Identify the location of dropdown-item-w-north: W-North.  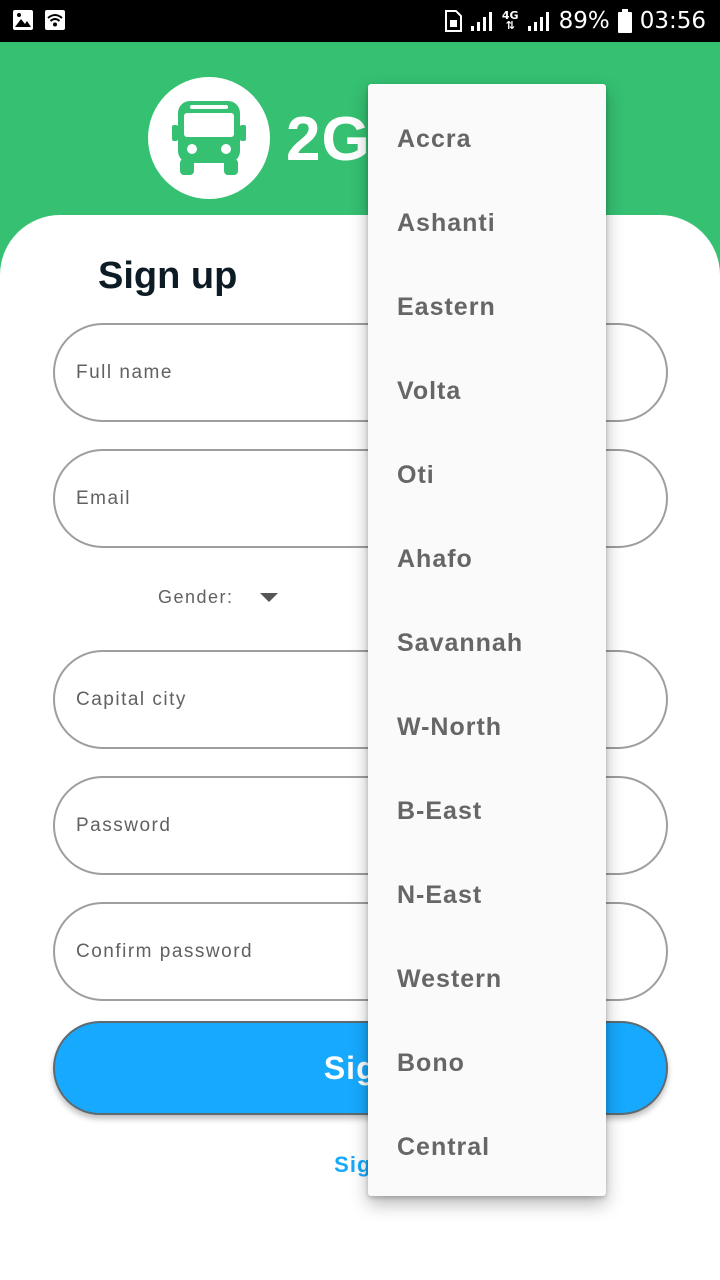
(487, 727).